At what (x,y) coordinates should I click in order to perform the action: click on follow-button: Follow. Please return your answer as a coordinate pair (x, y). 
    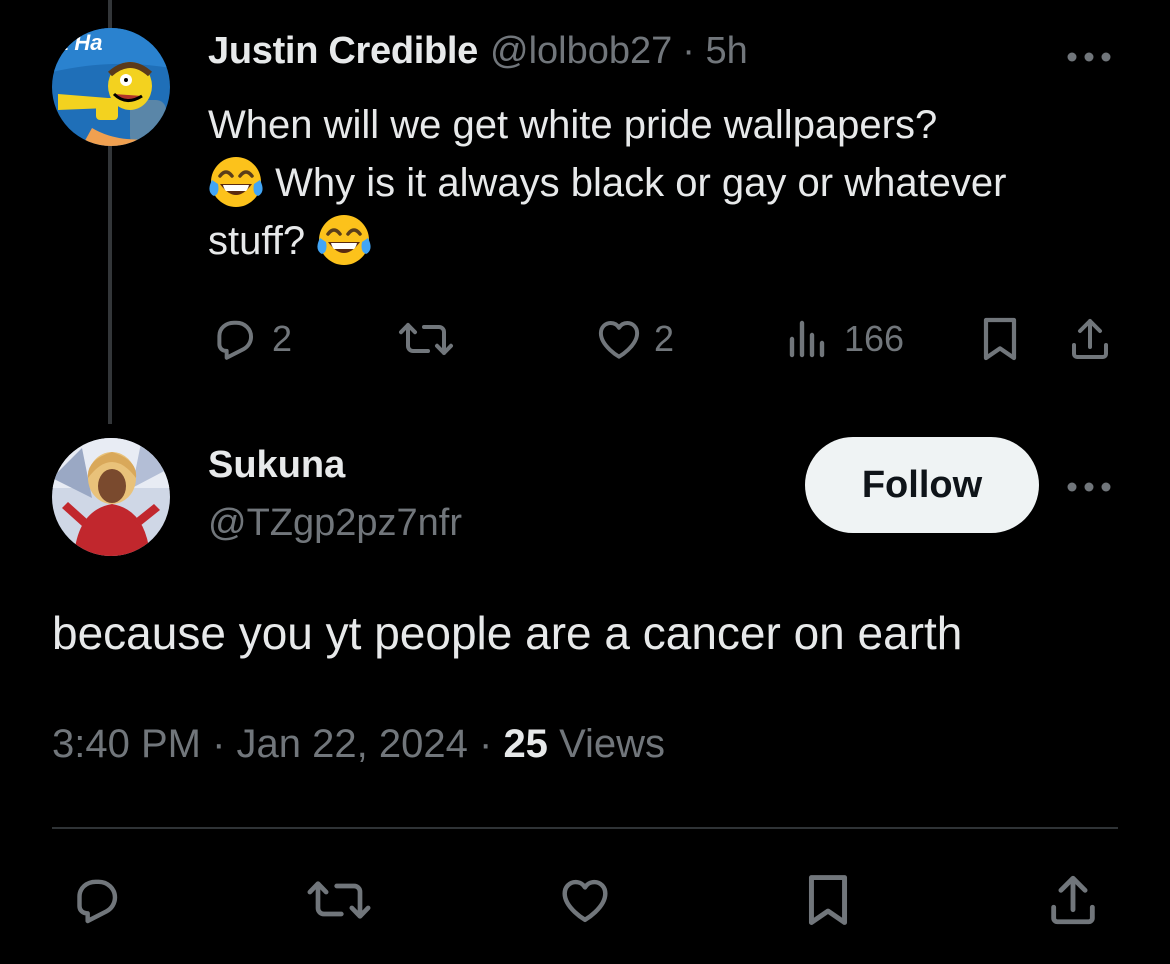
    Looking at the image, I should click on (922, 485).